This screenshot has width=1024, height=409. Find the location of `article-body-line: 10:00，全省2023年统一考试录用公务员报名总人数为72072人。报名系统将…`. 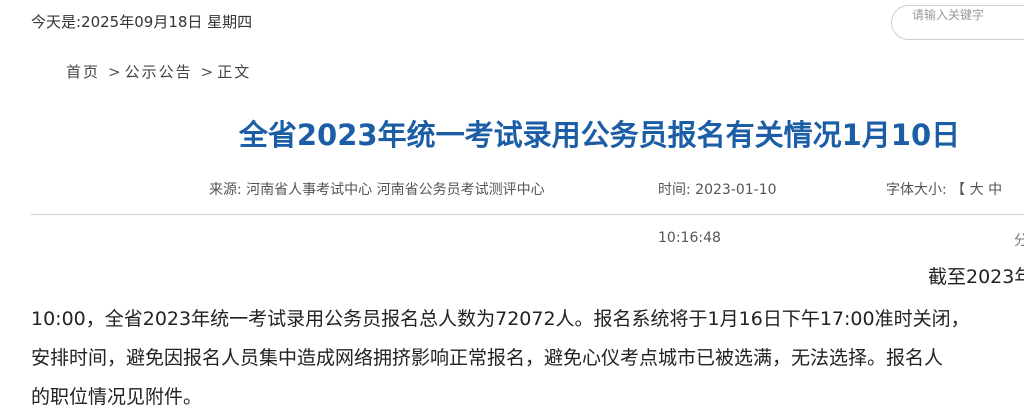

article-body-line: 10:00，全省2023年统一考试录用公务员报名总人数为72072人。报名系统将… is located at coordinates (500, 319).